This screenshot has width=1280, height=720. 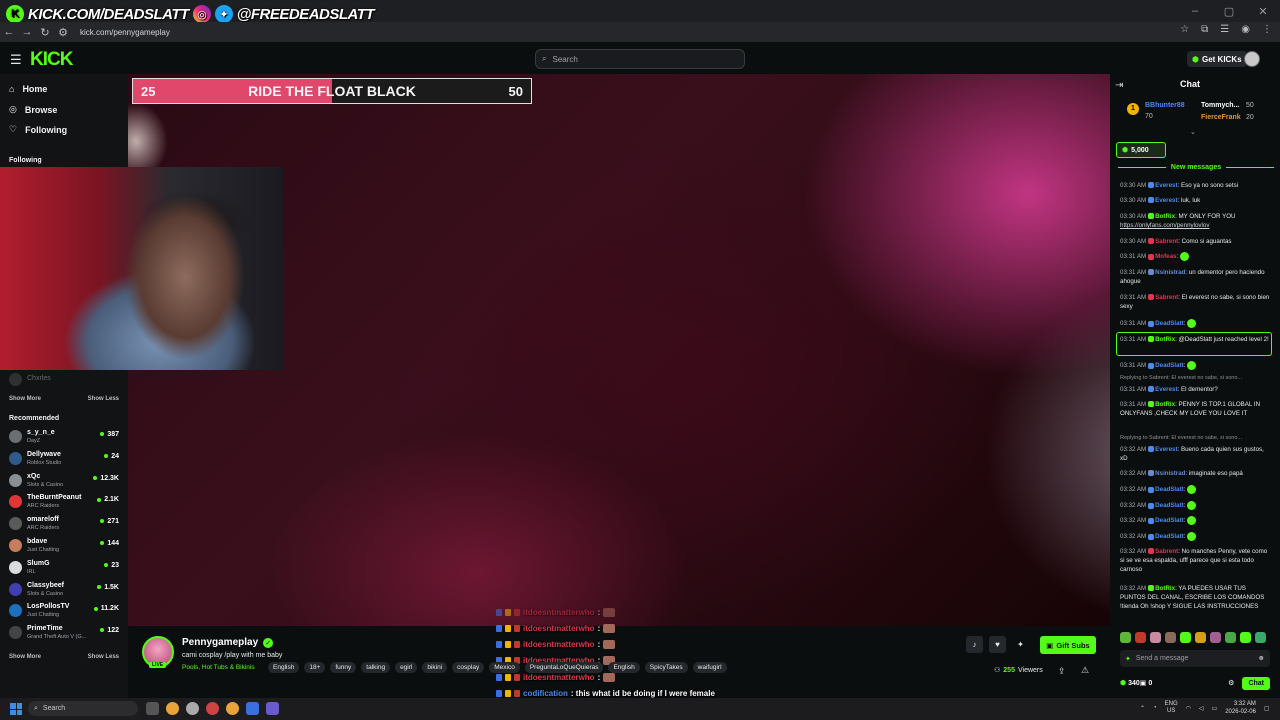 What do you see at coordinates (1221, 117) in the screenshot?
I see `leaderboard-user: FierceFrank` at bounding box center [1221, 117].